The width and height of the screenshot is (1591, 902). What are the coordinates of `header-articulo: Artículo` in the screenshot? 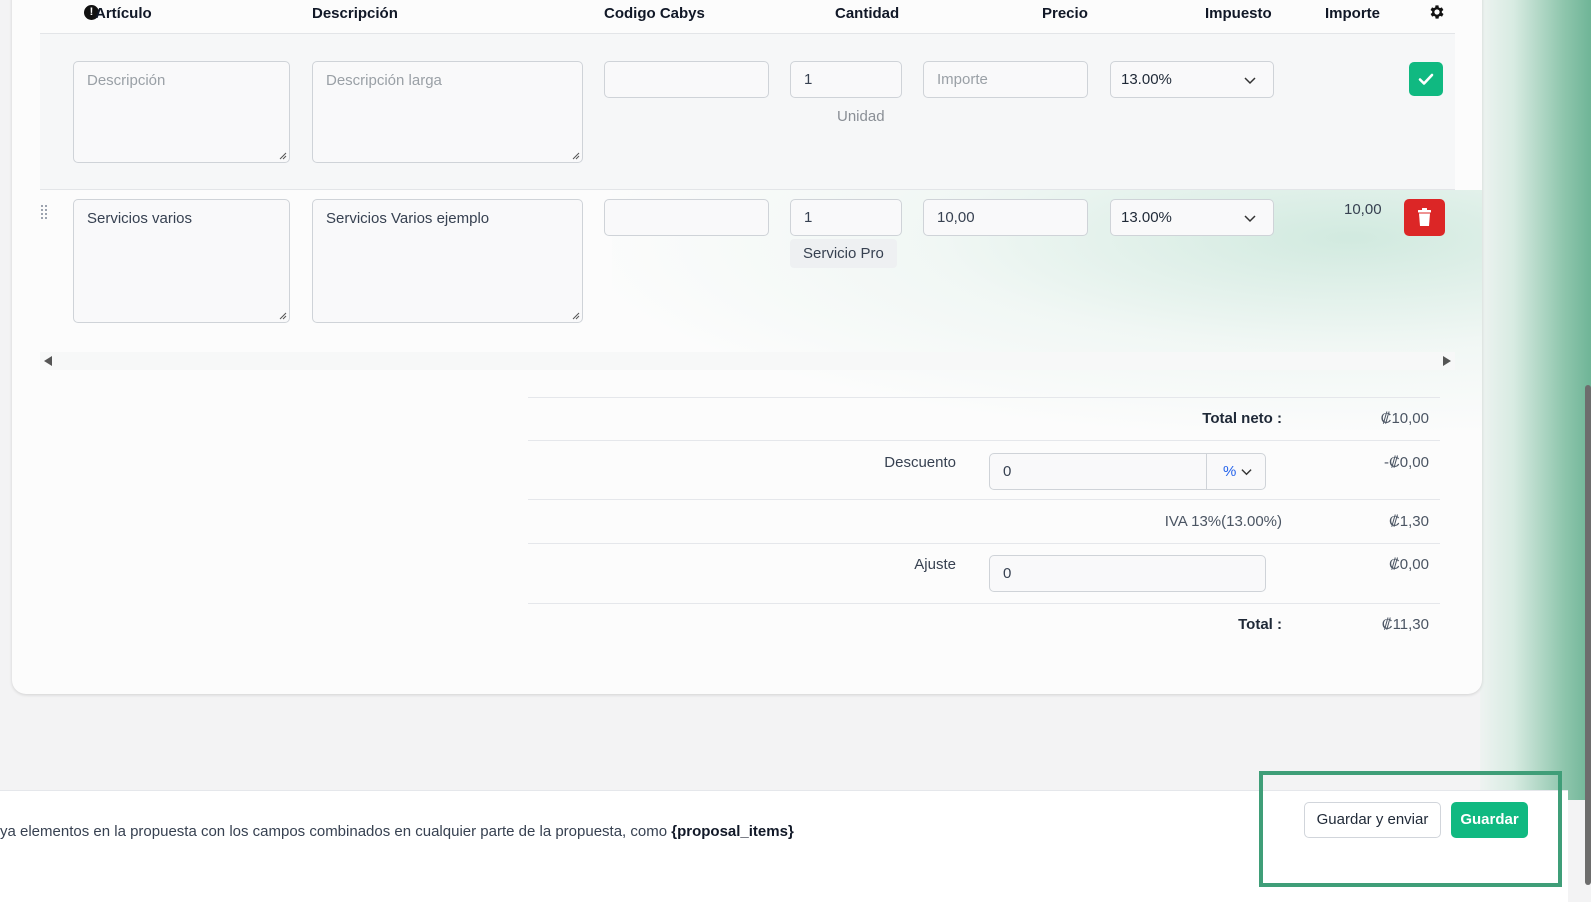 It's located at (123, 13).